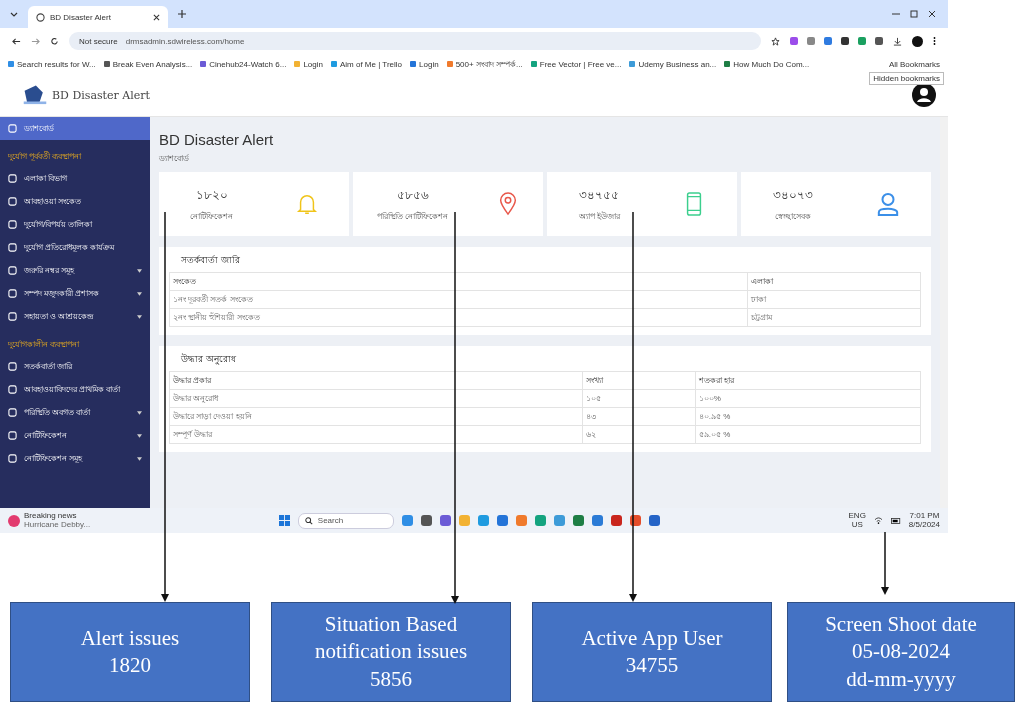 The image size is (1016, 704). I want to click on table-cell: ৪৩, so click(639, 416).